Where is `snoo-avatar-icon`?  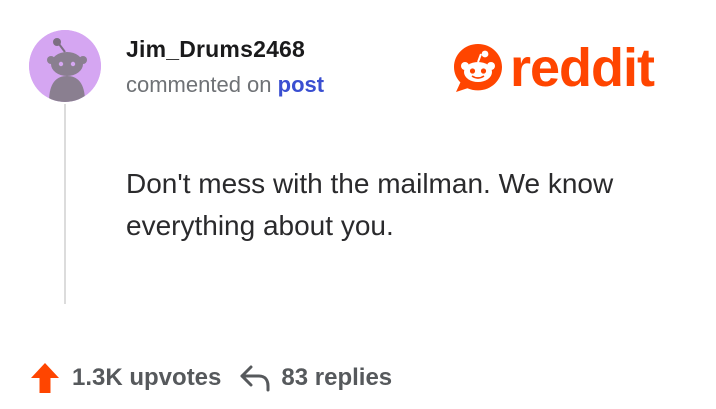 snoo-avatar-icon is located at coordinates (65, 66).